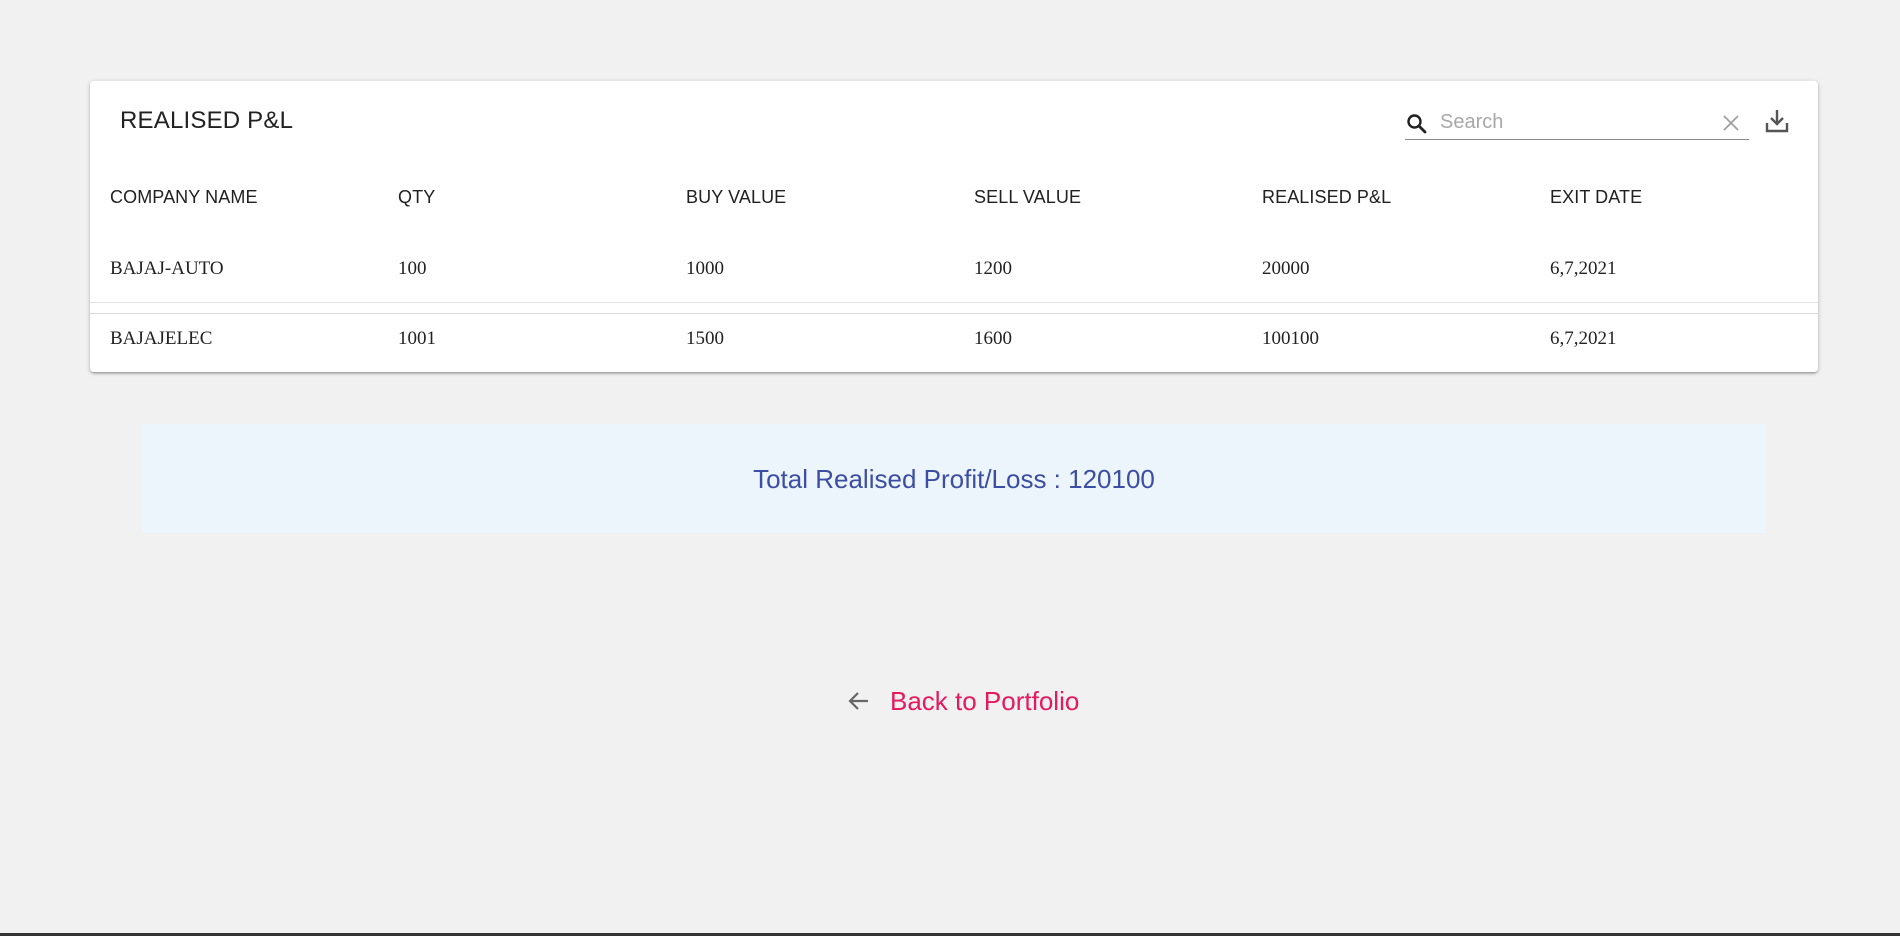 This screenshot has height=936, width=1900. Describe the element at coordinates (161, 338) in the screenshot. I see `cell-company-name: BAJAJELEC` at that location.